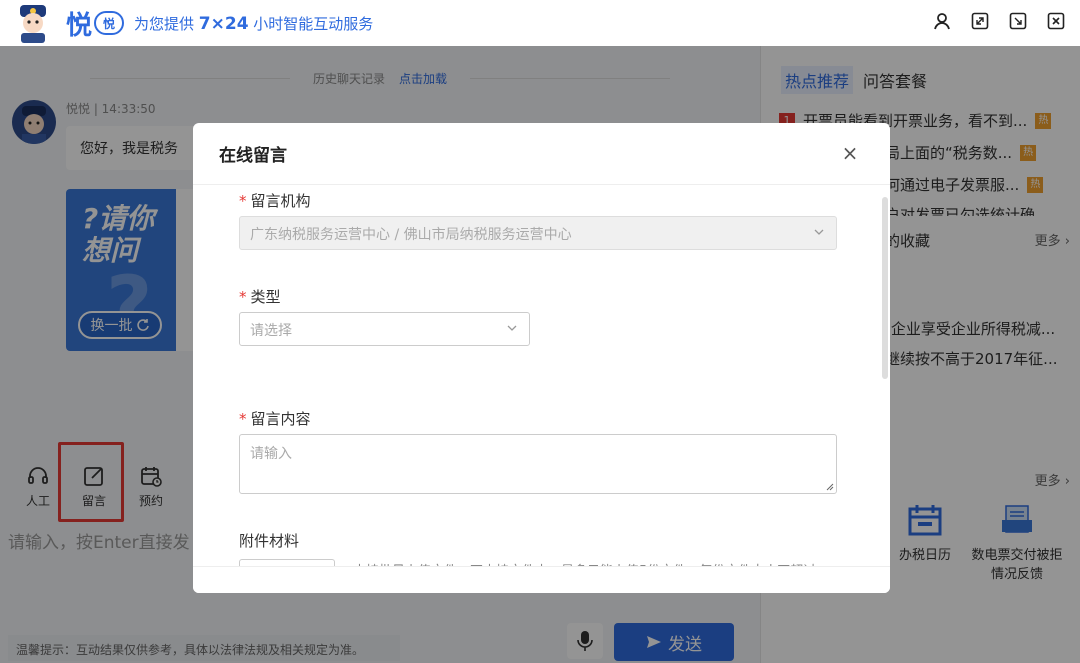 Image resolution: width=1080 pixels, height=663 pixels. What do you see at coordinates (885, 288) in the screenshot?
I see `modal-scrollbar` at bounding box center [885, 288].